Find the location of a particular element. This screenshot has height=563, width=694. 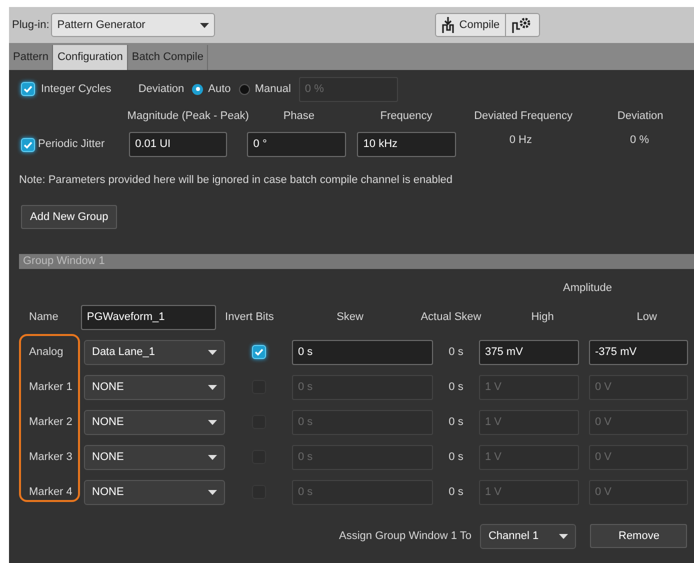

assign-label: Assign Group Window 1 To is located at coordinates (405, 536).